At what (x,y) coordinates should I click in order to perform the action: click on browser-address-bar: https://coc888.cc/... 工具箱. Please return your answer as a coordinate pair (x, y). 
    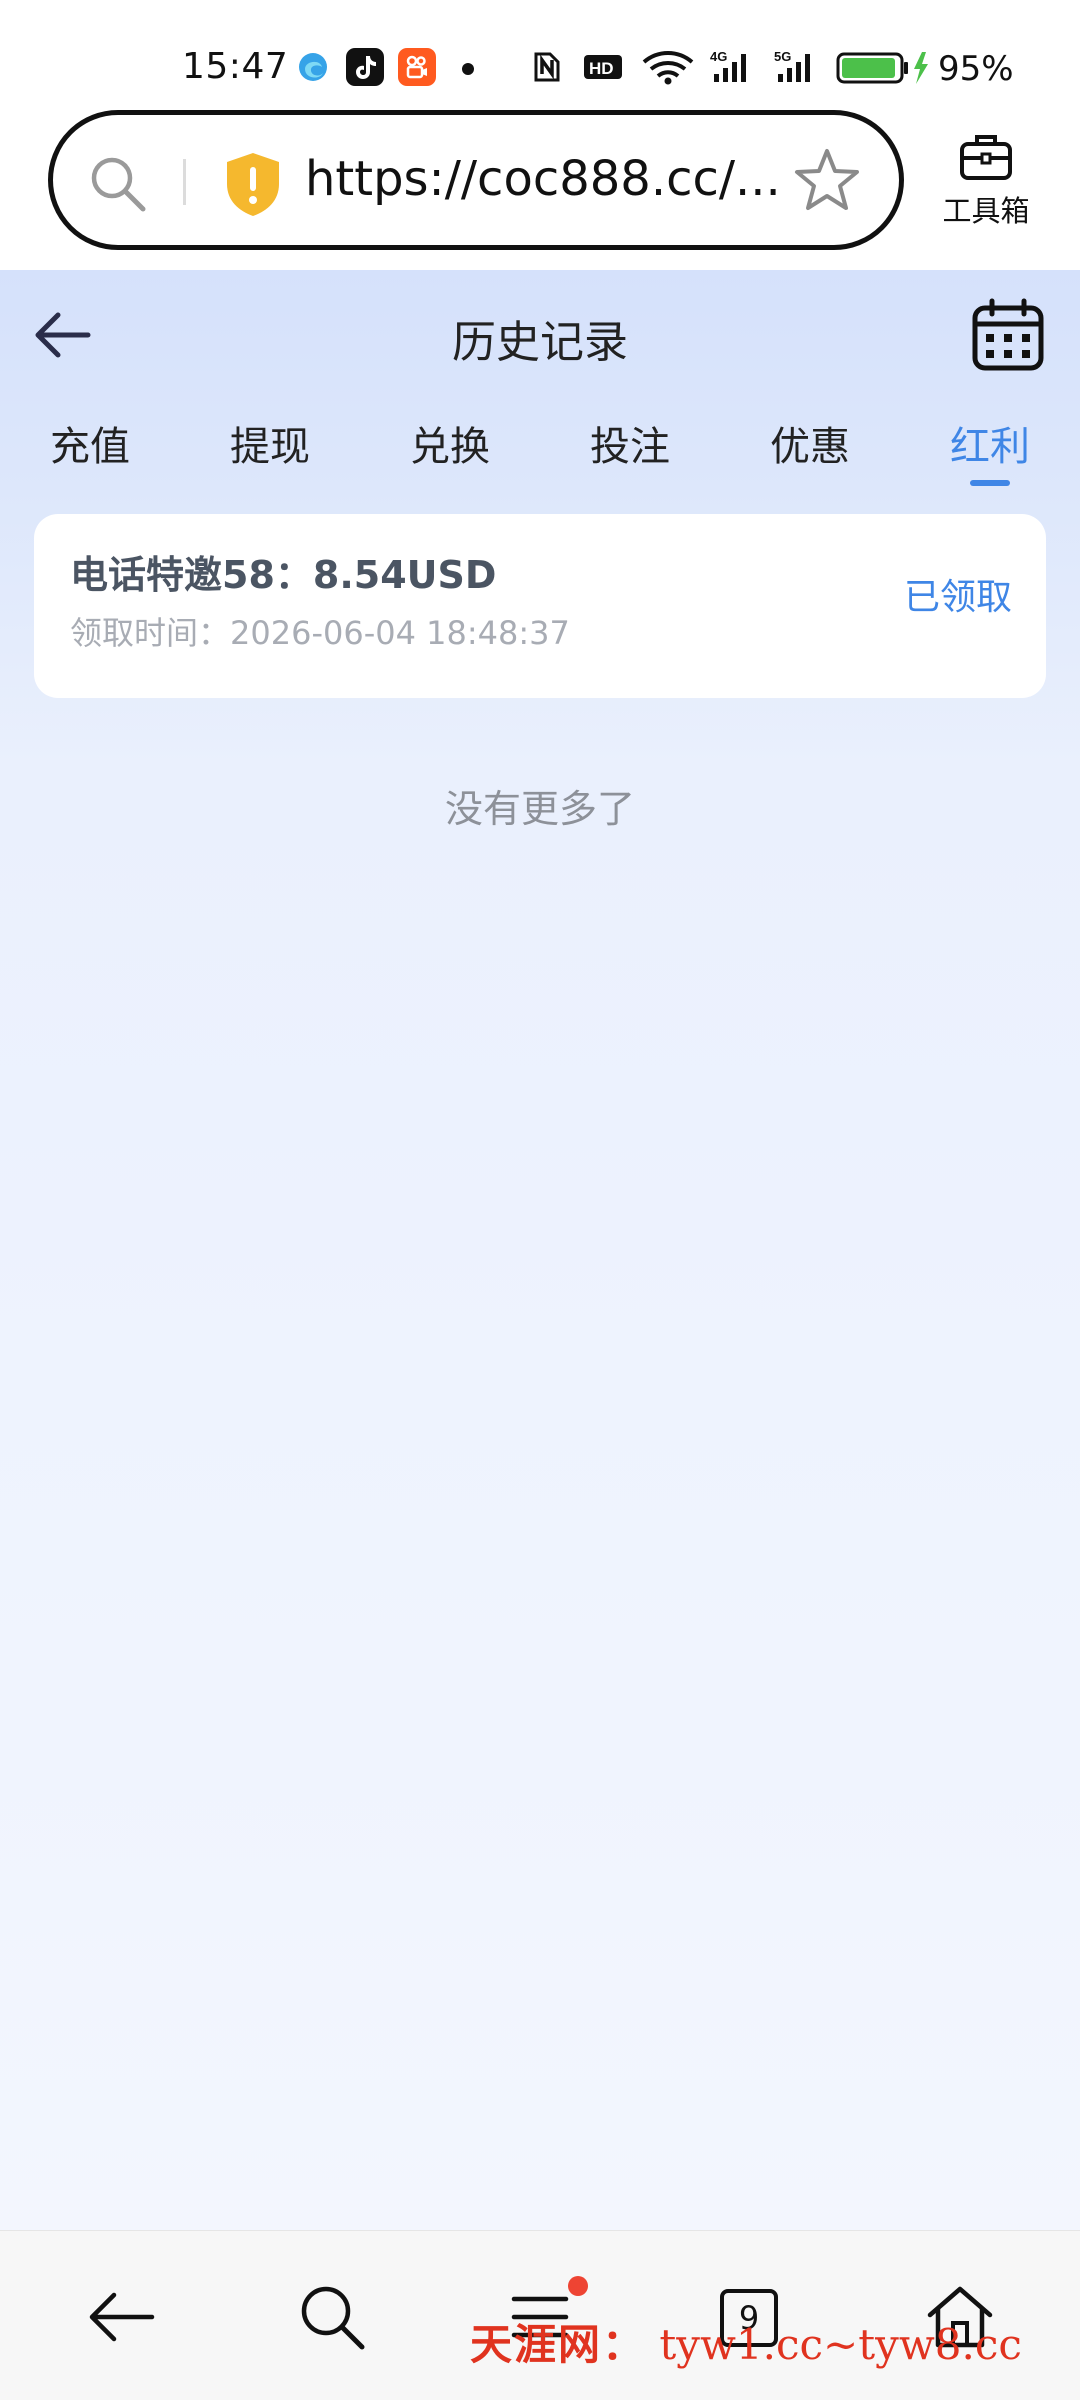
    Looking at the image, I should click on (540, 186).